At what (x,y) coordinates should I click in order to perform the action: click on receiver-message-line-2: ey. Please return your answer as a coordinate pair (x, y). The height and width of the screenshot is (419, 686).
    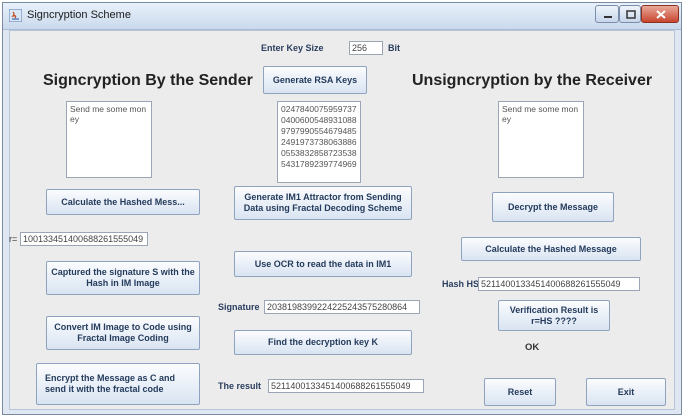
    Looking at the image, I should click on (506, 119).